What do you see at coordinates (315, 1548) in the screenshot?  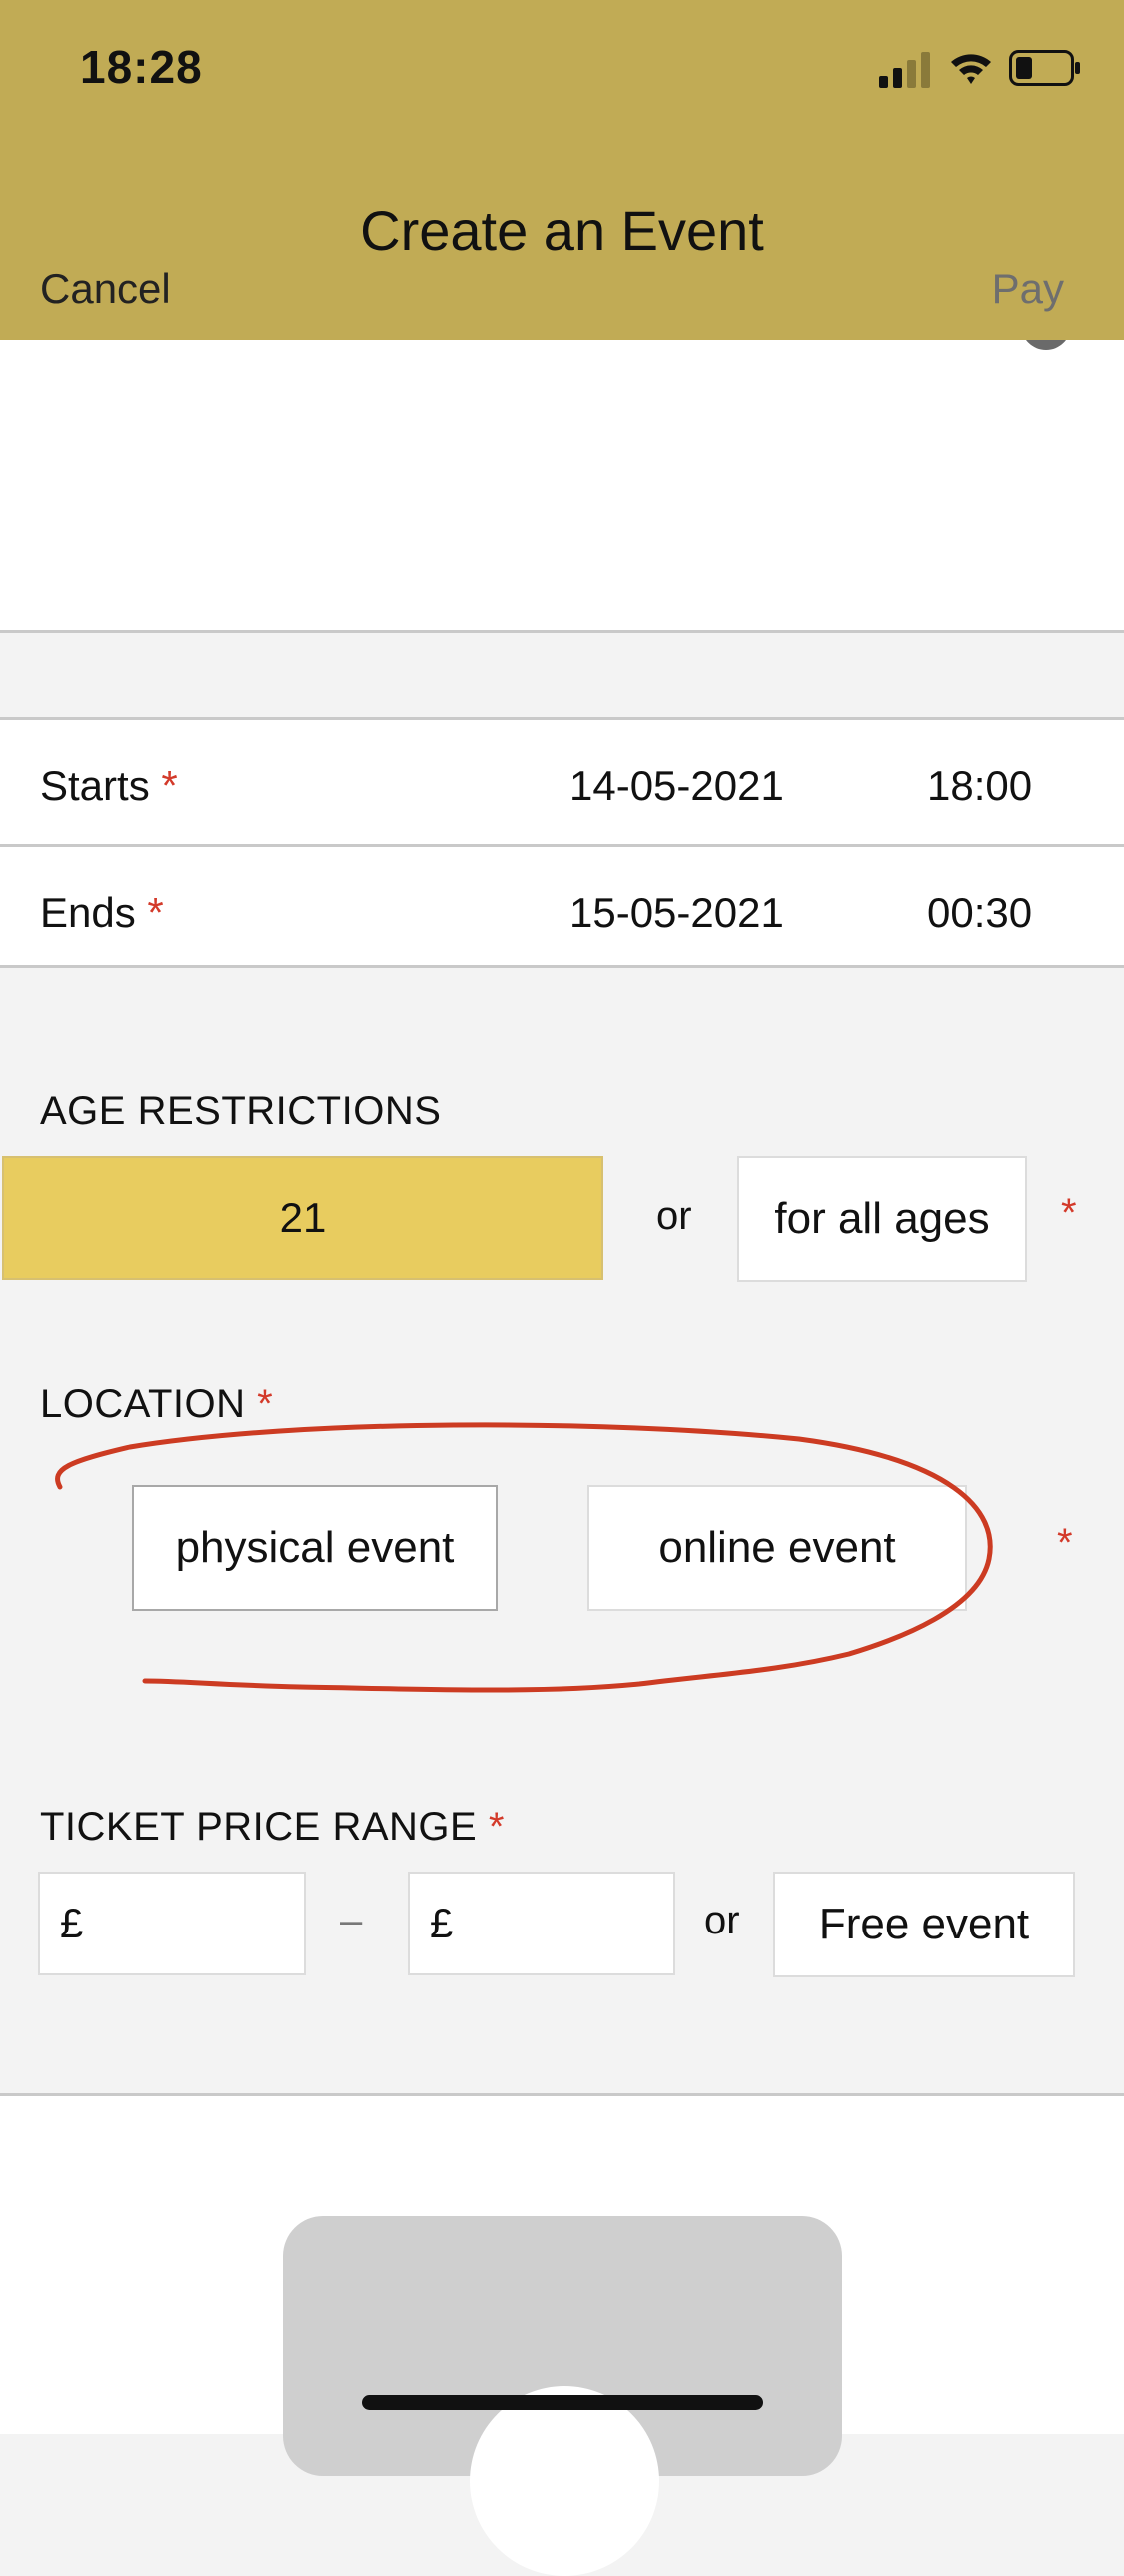 I see `physical-event-button: physical event` at bounding box center [315, 1548].